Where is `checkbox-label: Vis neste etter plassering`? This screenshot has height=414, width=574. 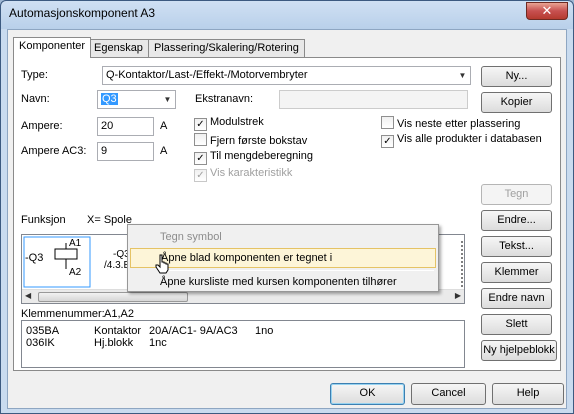 checkbox-label: Vis neste etter plassering is located at coordinates (459, 124).